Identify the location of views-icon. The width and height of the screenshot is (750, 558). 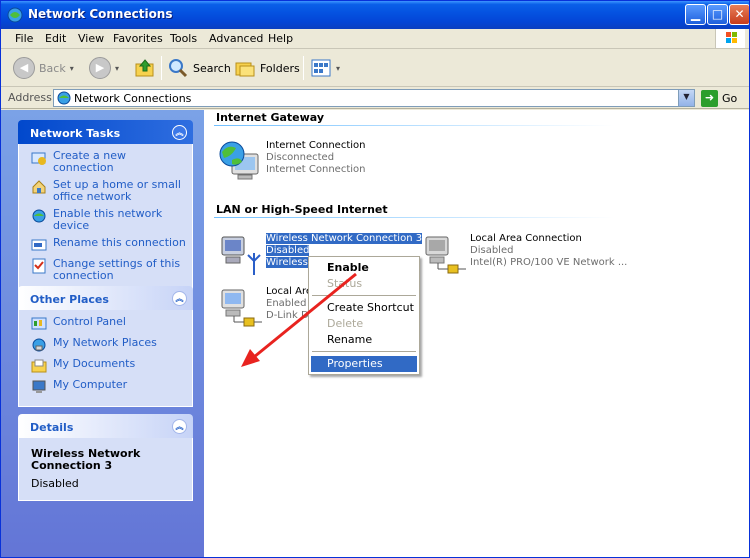
(321, 68).